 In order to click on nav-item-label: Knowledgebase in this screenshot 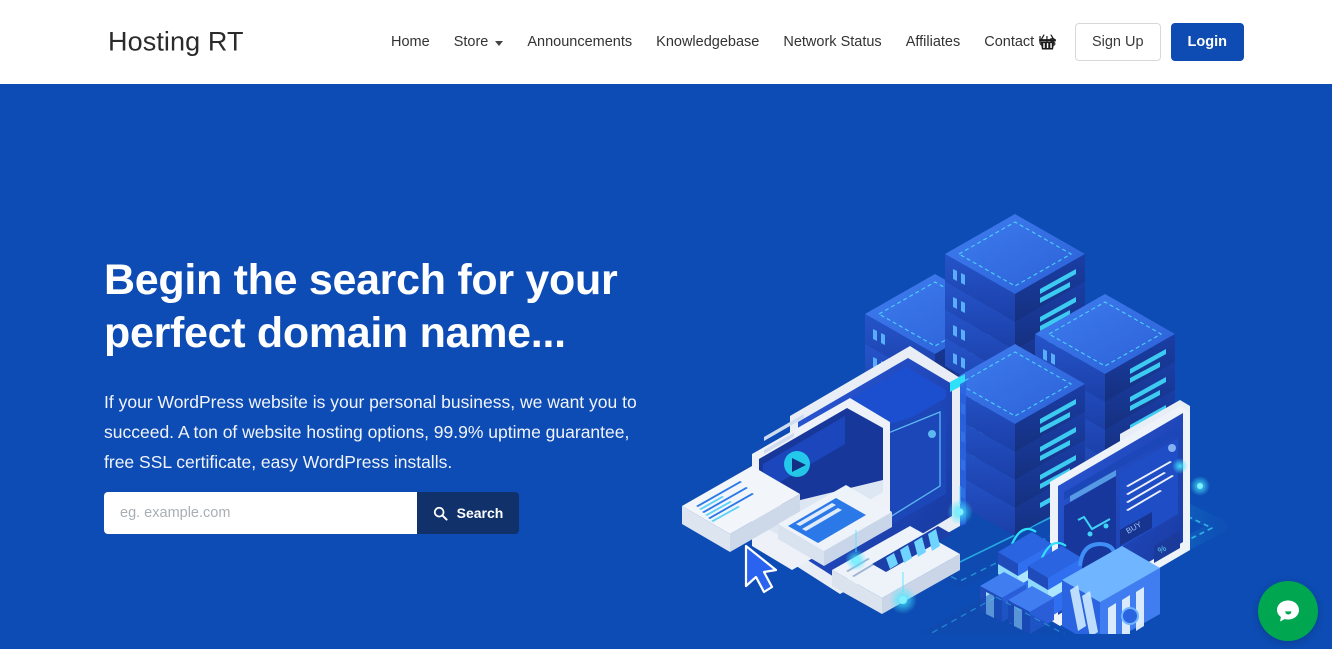, I will do `click(708, 42)`.